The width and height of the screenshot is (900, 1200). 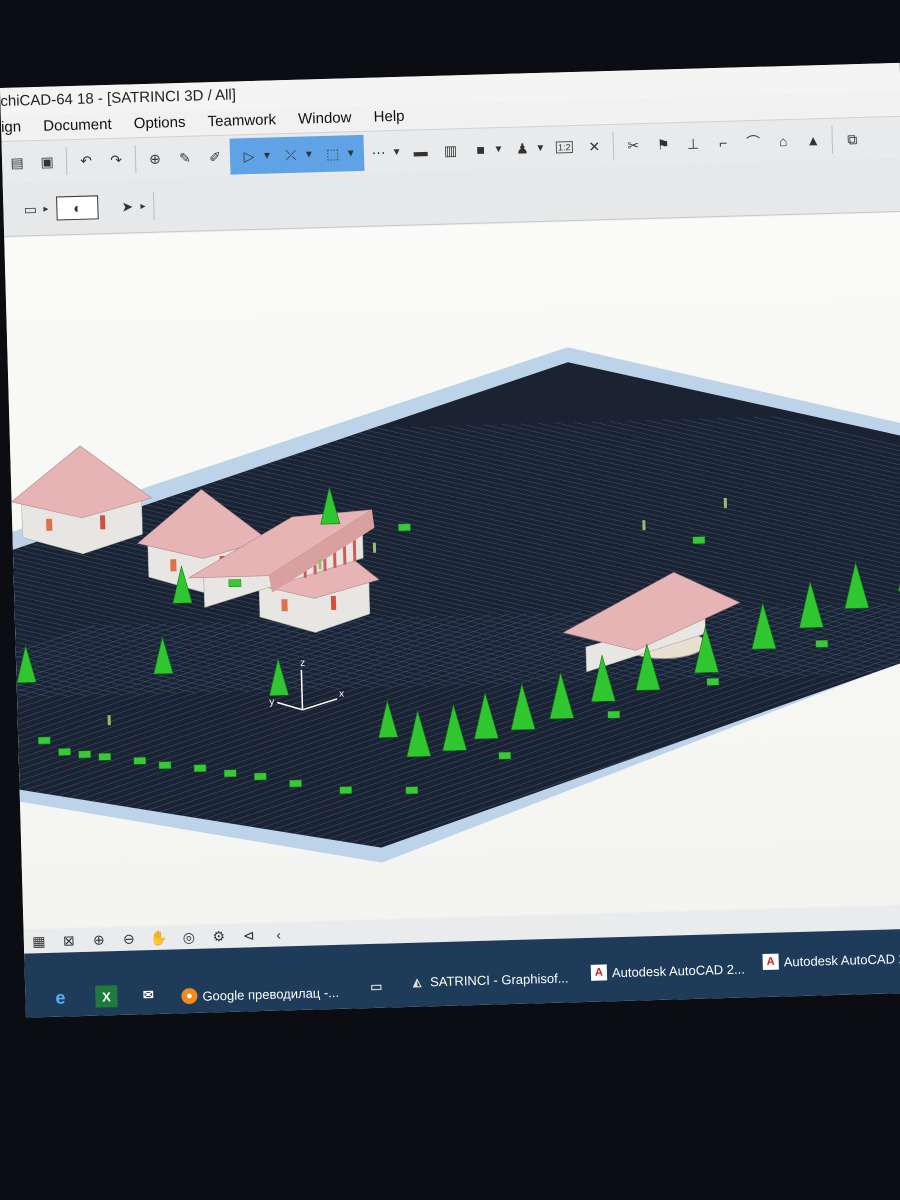 What do you see at coordinates (118, 98) in the screenshot?
I see `window-title: chiCAD-64 18 - [SATRINCI 3D / All]` at bounding box center [118, 98].